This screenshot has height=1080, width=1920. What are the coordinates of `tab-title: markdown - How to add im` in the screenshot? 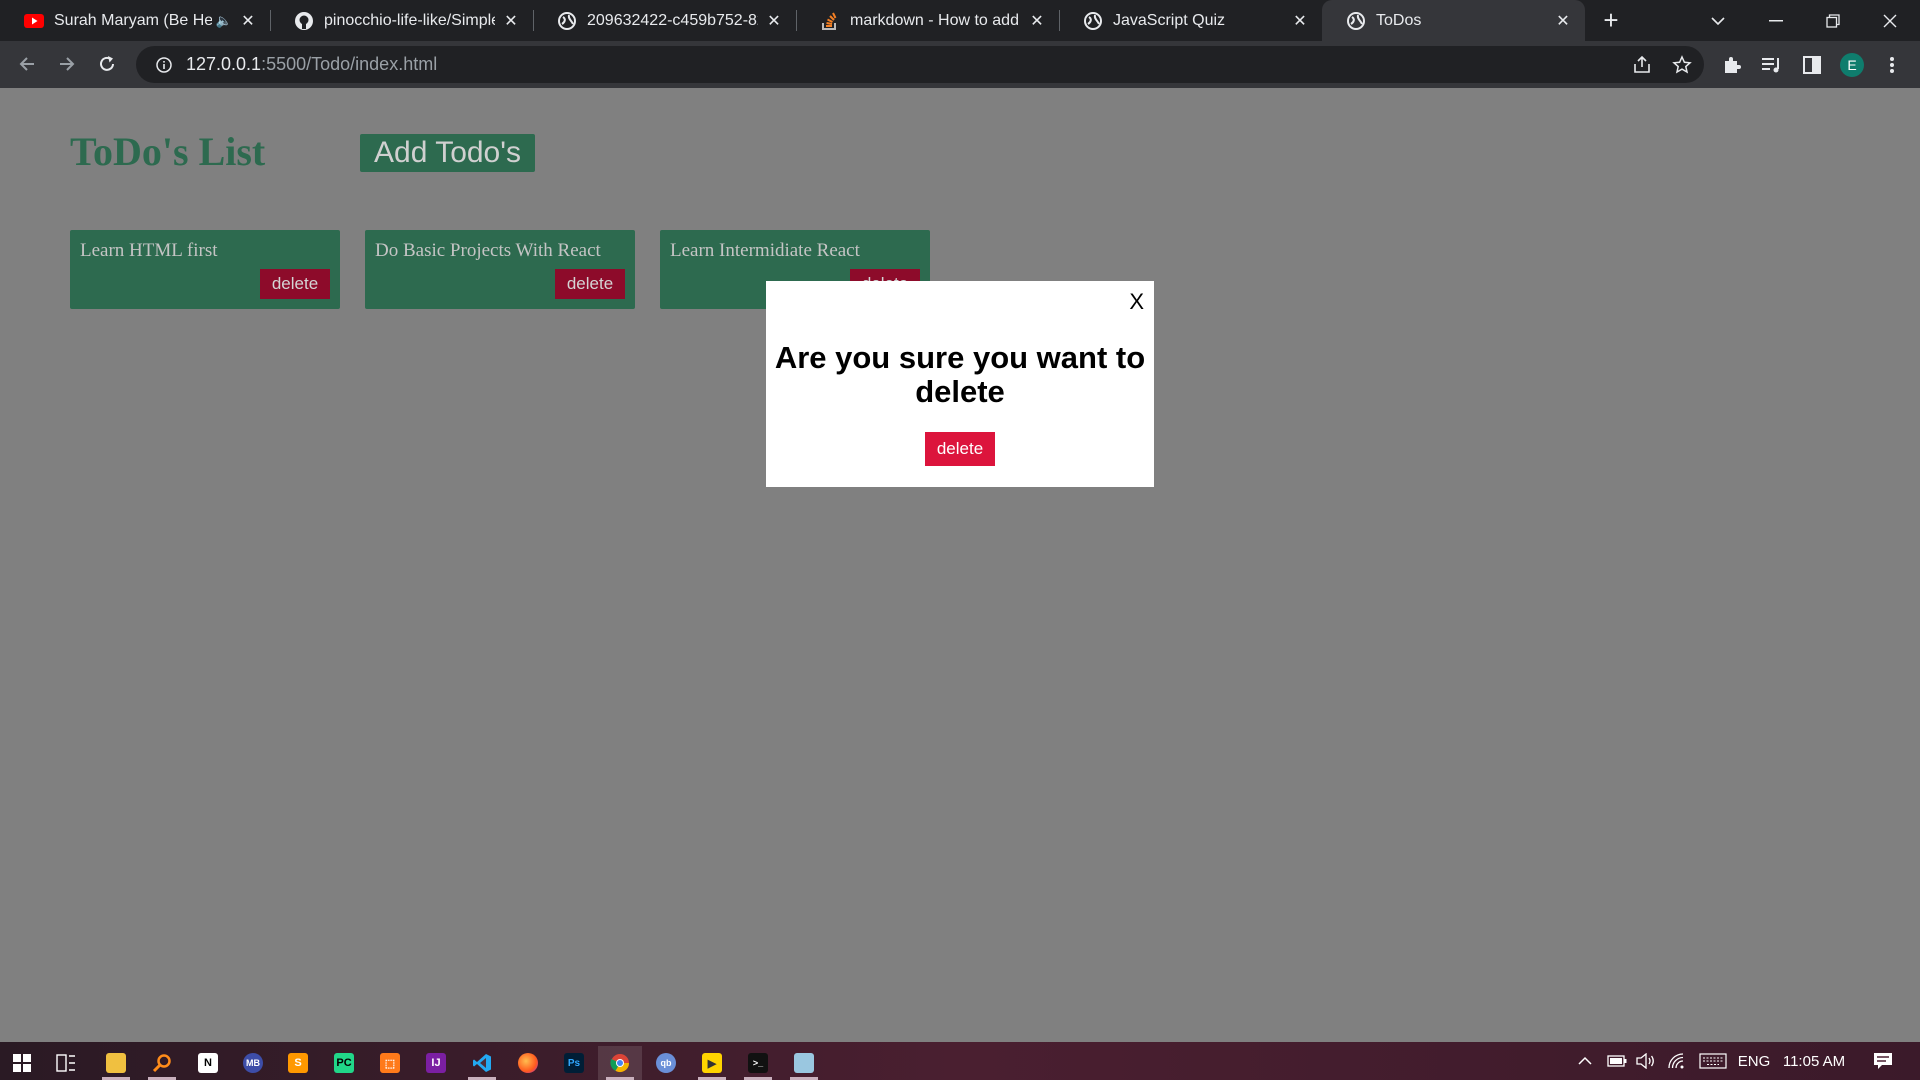 It's located at (935, 20).